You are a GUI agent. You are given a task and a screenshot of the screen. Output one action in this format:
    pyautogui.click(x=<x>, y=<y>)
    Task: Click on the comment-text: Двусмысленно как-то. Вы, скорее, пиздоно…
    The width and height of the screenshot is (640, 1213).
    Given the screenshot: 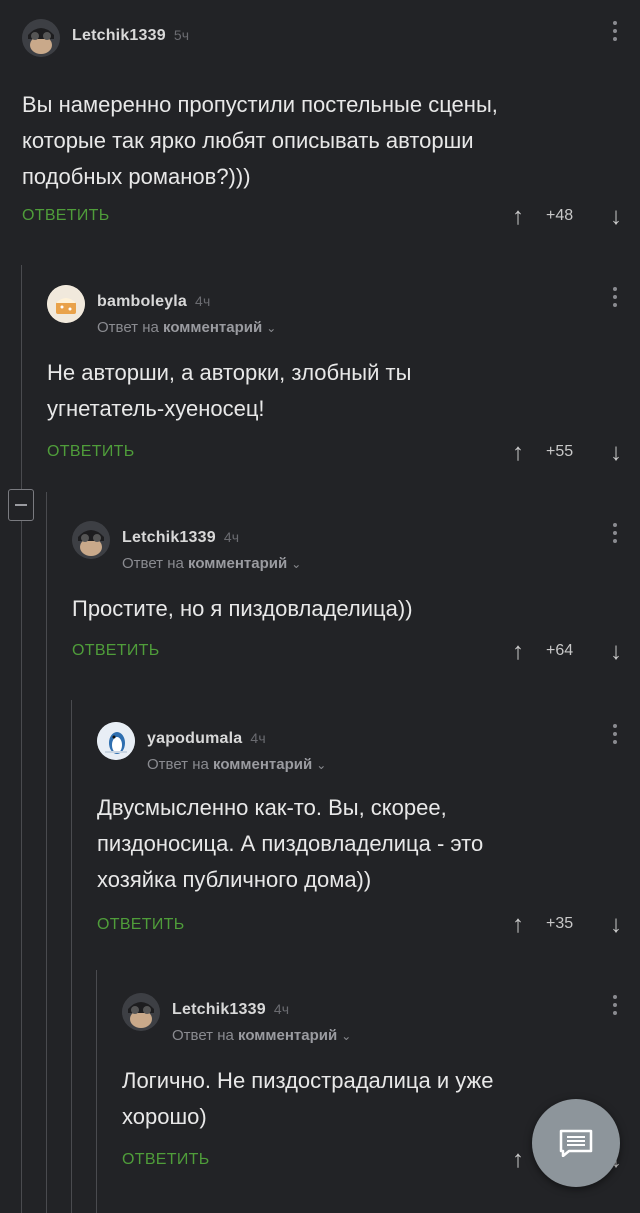 What is the action you would take?
    pyautogui.click(x=290, y=843)
    